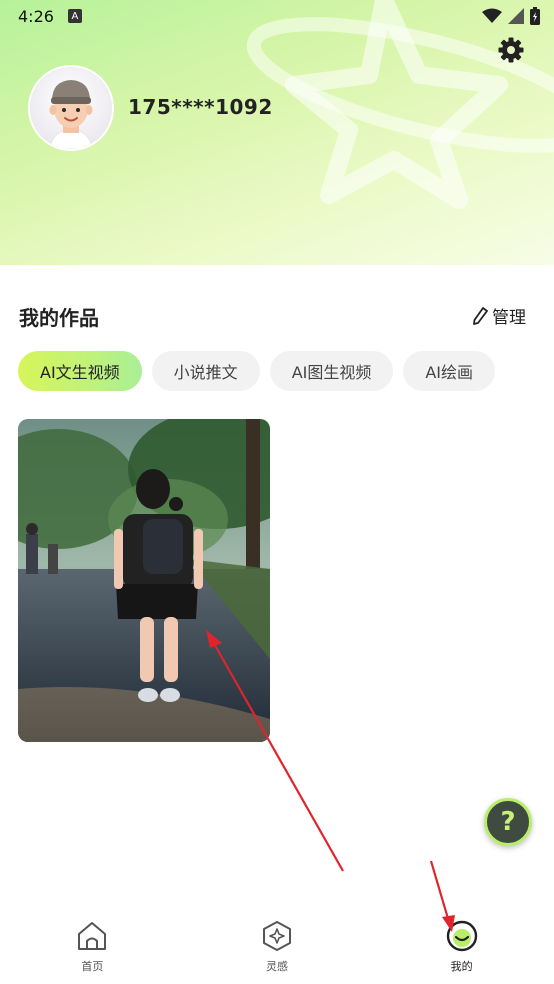  What do you see at coordinates (509, 318) in the screenshot?
I see `manage-label: 管理` at bounding box center [509, 318].